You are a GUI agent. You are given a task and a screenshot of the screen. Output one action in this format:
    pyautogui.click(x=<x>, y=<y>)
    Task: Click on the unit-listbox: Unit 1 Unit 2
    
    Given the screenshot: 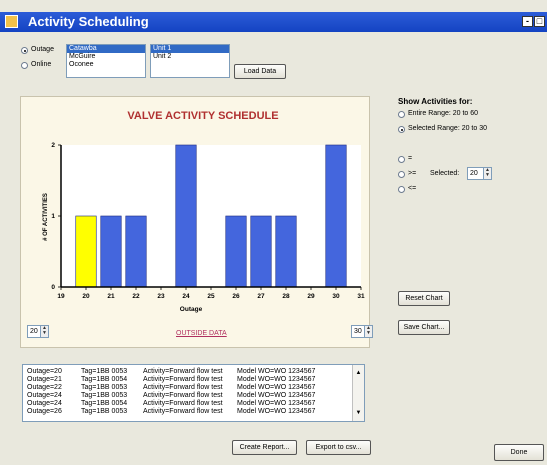 What is the action you would take?
    pyautogui.click(x=190, y=61)
    